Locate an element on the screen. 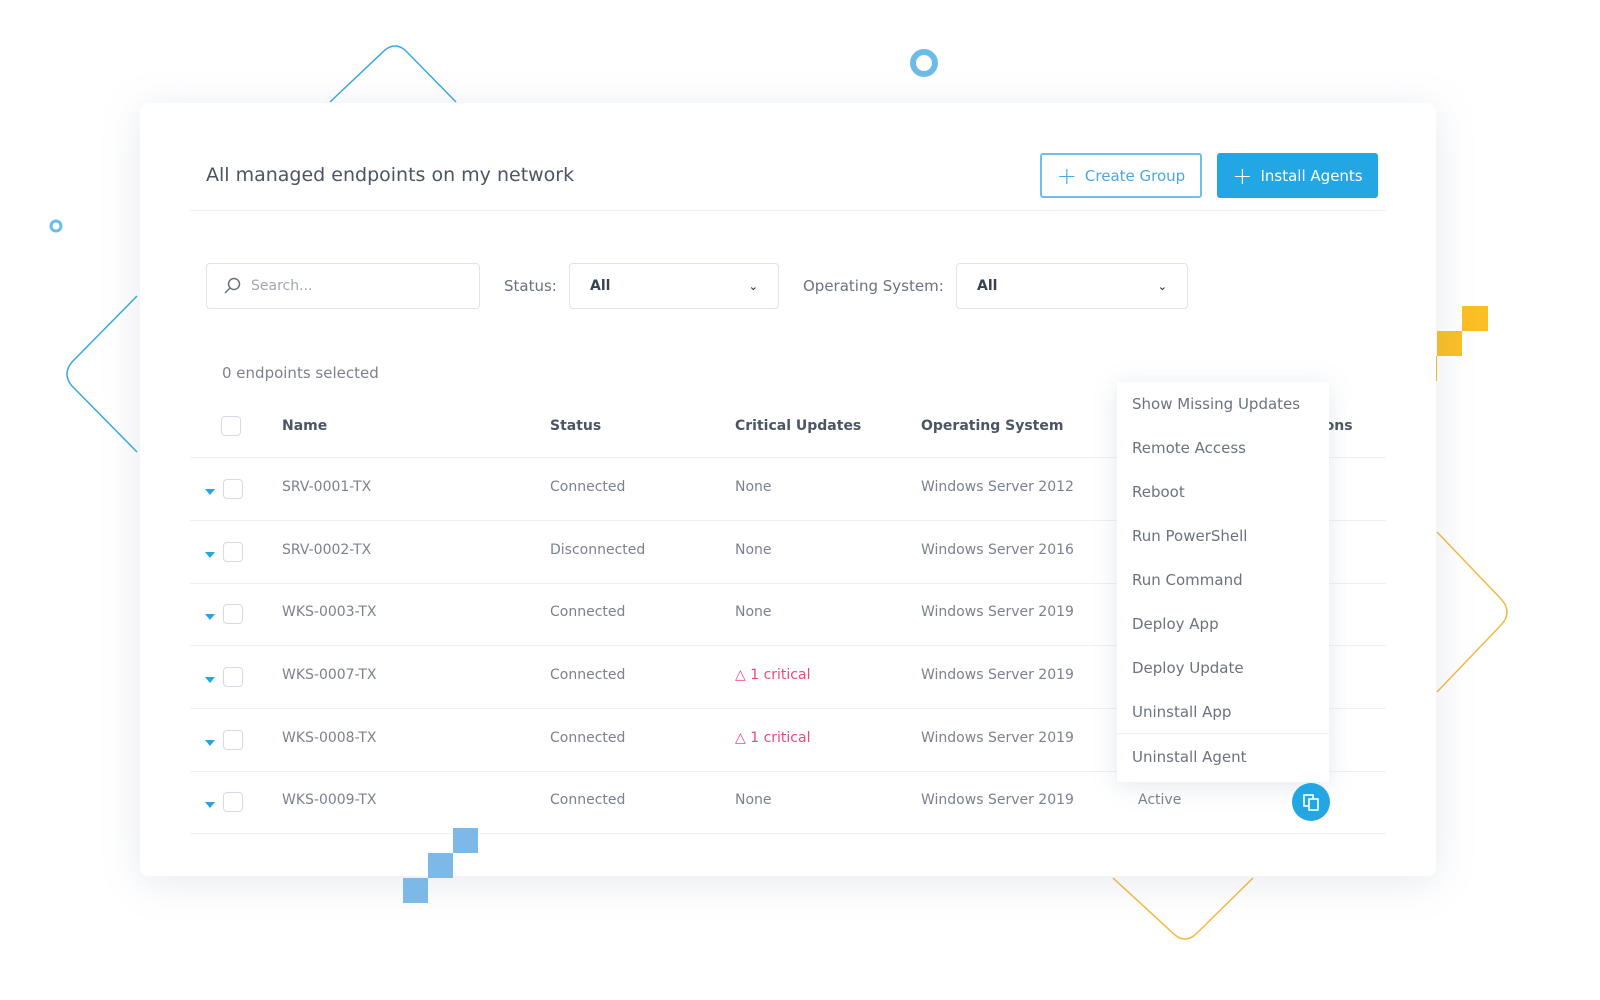 This screenshot has height=1000, width=1600. menu-item: Run Command is located at coordinates (1187, 580).